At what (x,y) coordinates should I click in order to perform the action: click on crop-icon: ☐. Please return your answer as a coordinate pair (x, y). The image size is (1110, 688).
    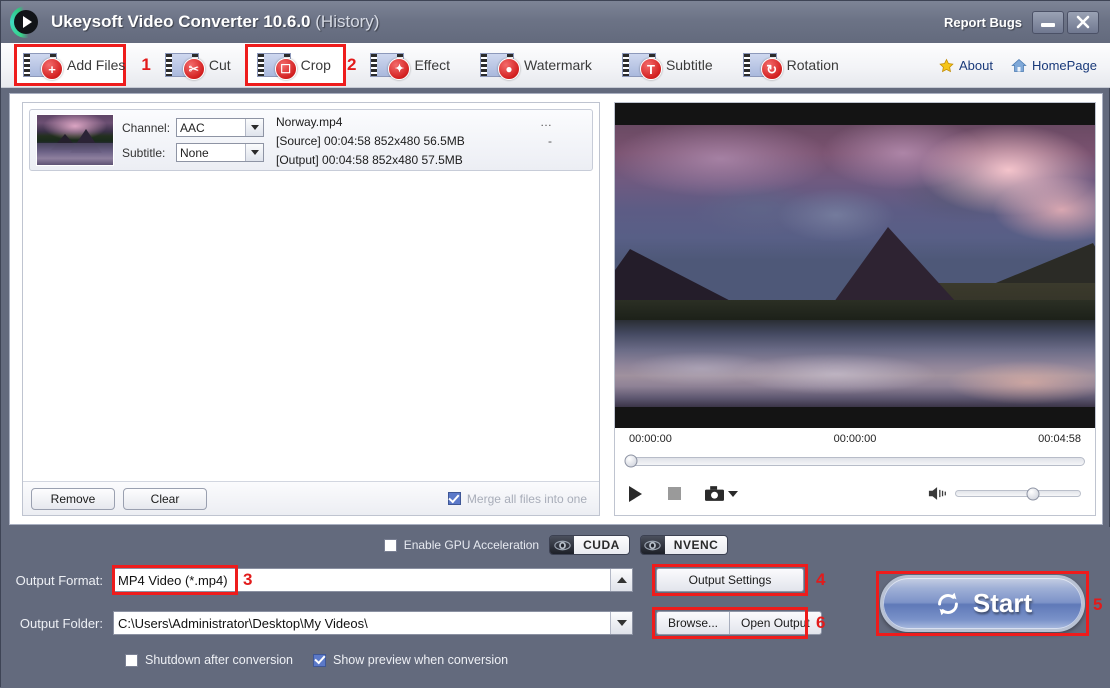
    Looking at the image, I should click on (276, 66).